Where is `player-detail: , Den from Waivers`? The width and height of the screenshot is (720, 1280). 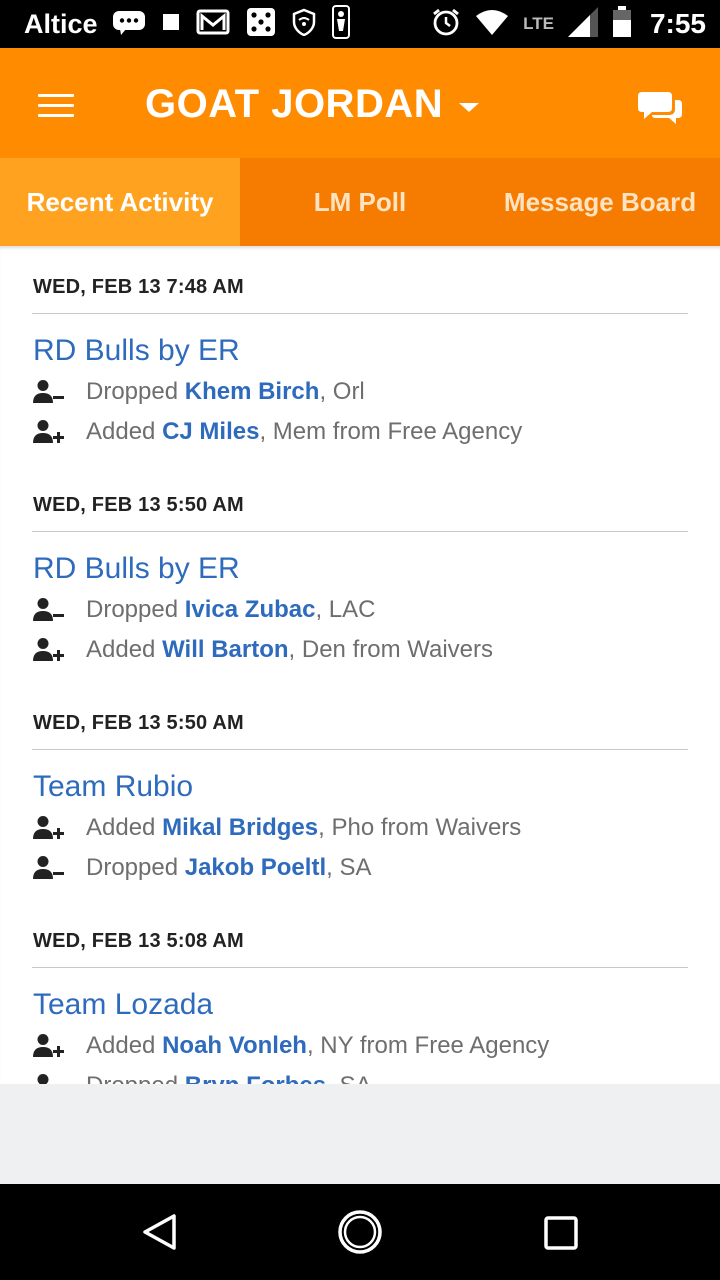 player-detail: , Den from Waivers is located at coordinates (391, 649).